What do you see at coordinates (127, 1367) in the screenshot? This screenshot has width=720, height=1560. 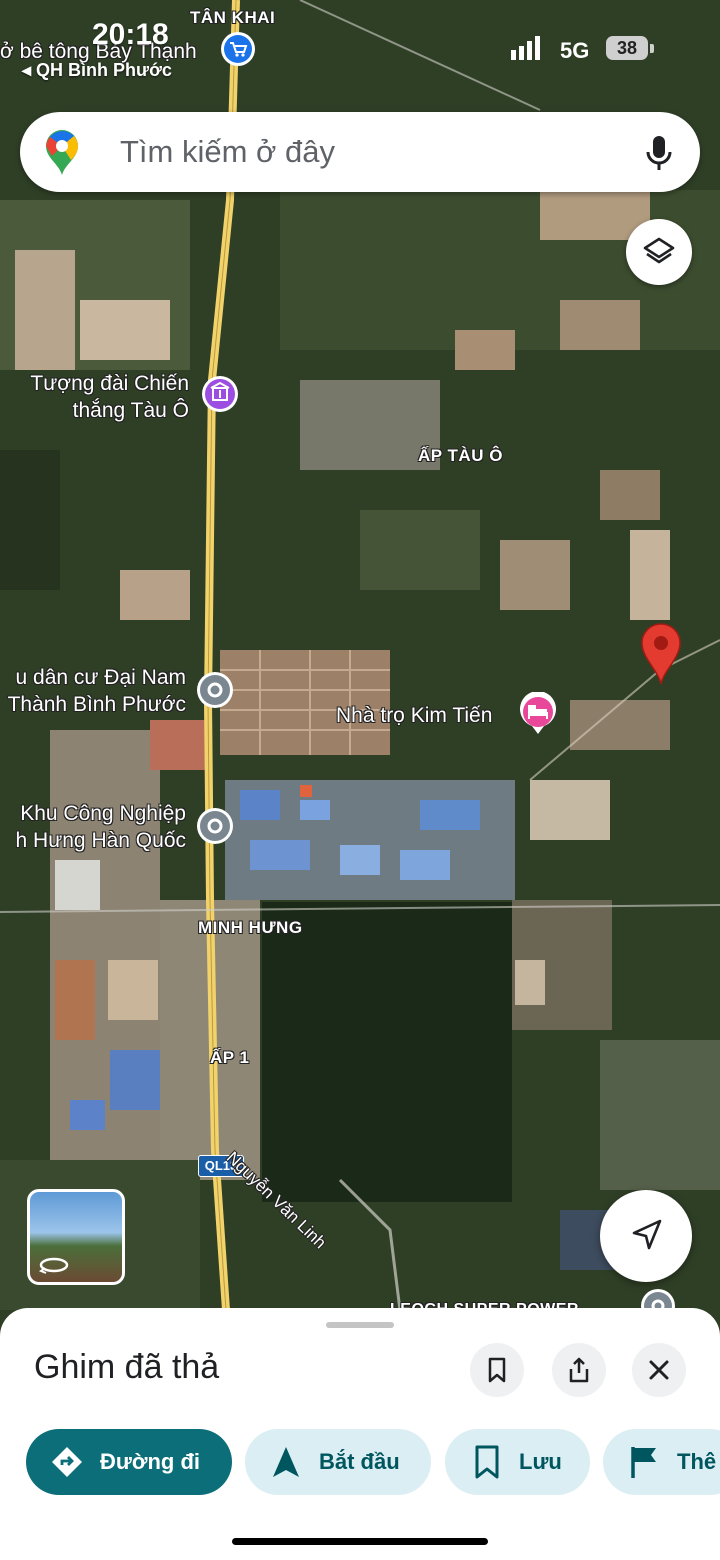 I see `sheet-title: Ghim đã thả` at bounding box center [127, 1367].